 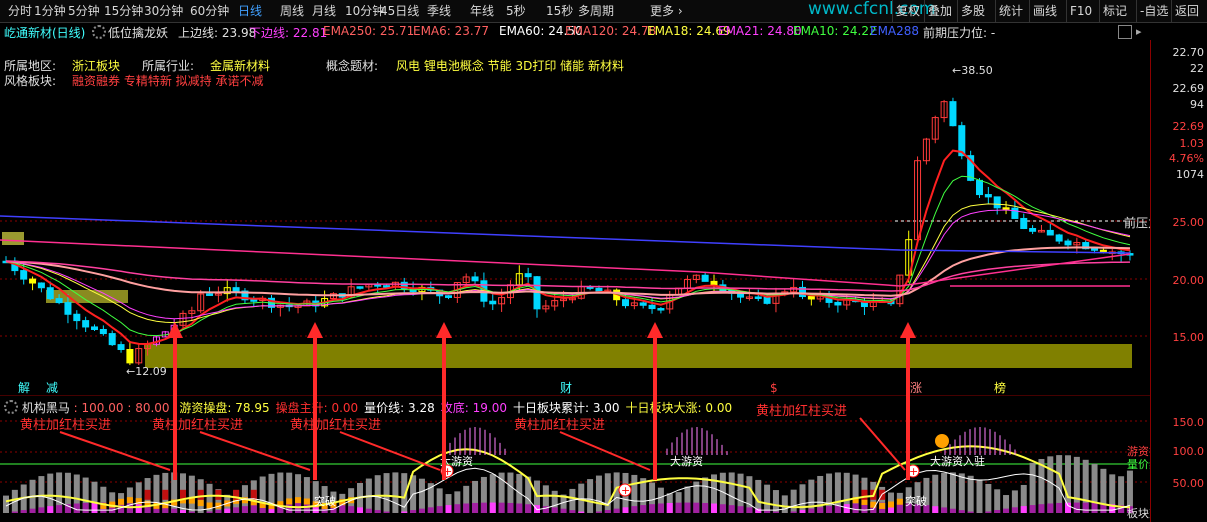 I want to click on price-axis-label-7: 1074, so click(x=1190, y=174).